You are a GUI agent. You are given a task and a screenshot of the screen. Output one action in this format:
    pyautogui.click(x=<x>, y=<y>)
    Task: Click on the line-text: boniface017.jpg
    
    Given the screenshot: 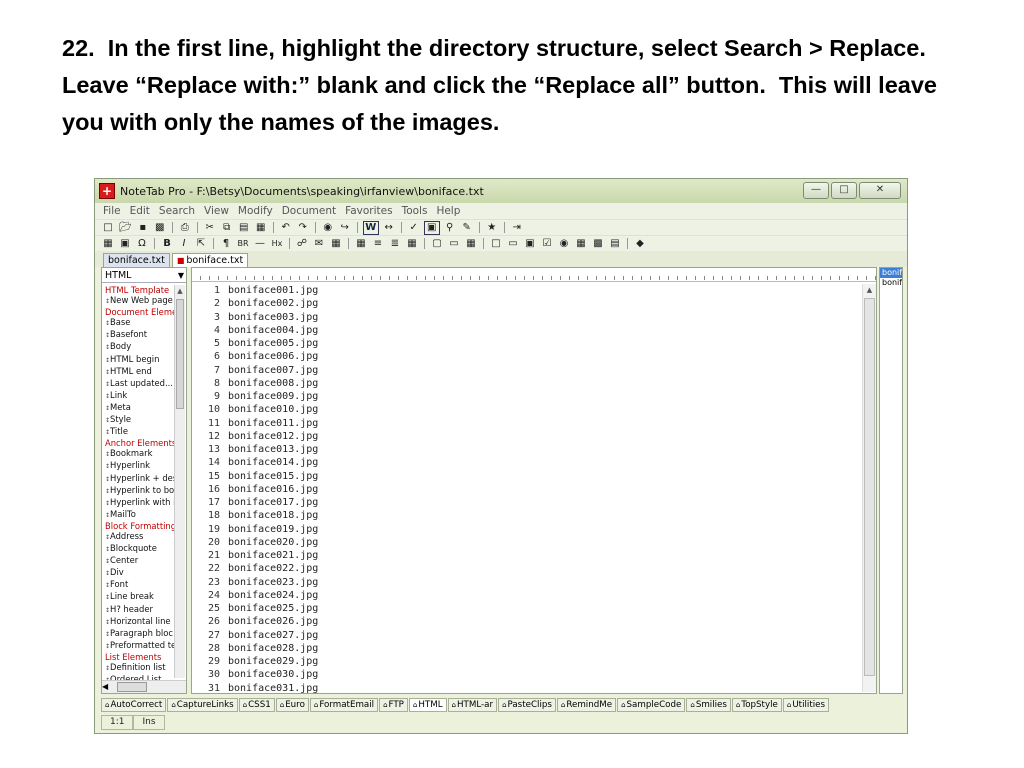 What is the action you would take?
    pyautogui.click(x=273, y=502)
    